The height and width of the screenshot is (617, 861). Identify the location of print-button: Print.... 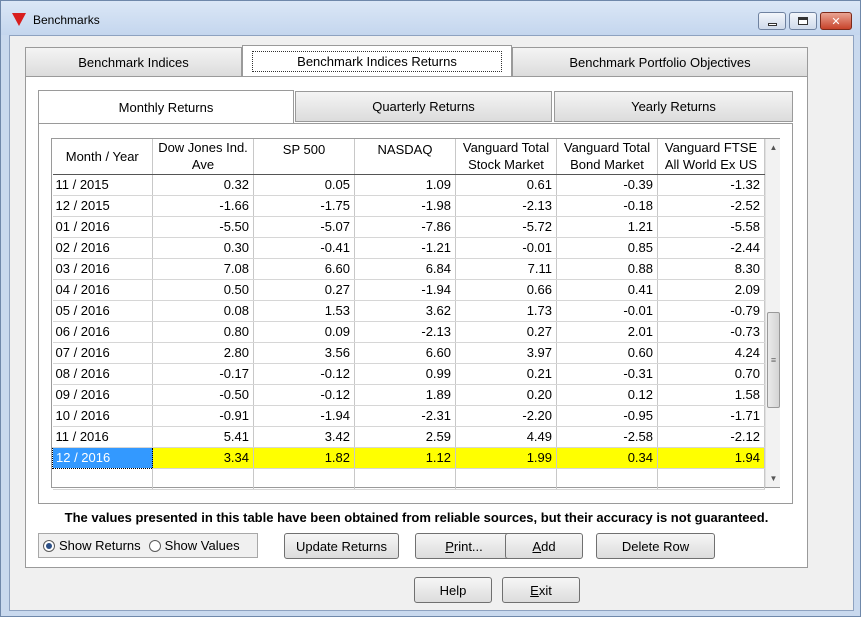
(464, 546).